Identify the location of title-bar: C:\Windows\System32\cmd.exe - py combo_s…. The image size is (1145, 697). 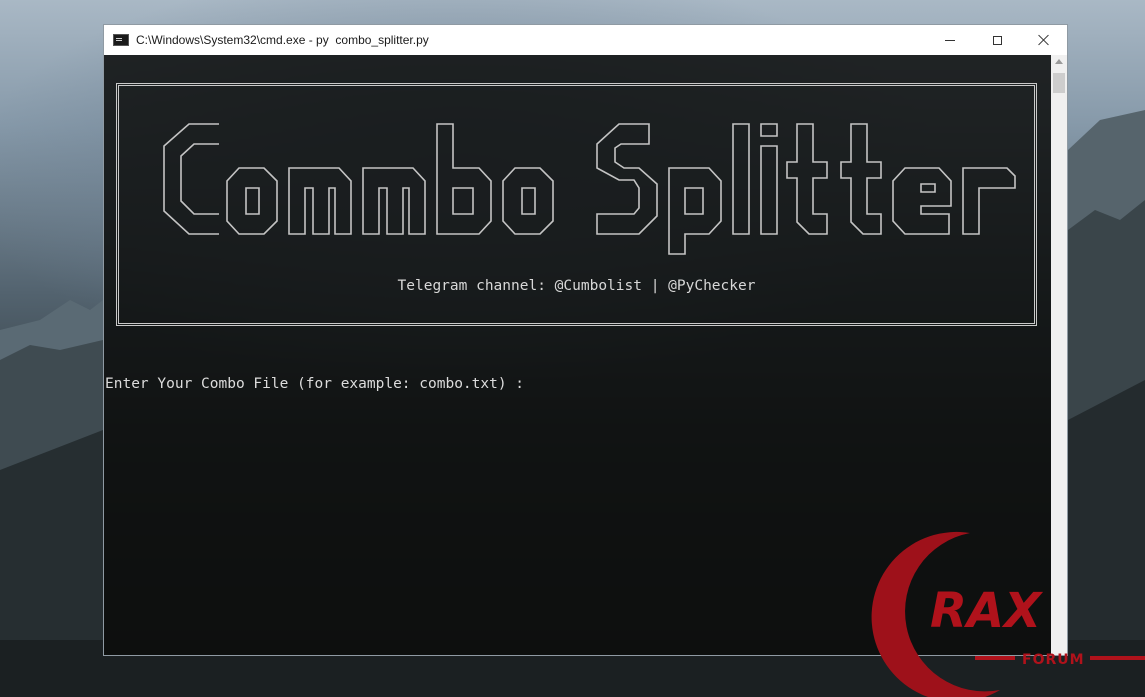
(585, 40).